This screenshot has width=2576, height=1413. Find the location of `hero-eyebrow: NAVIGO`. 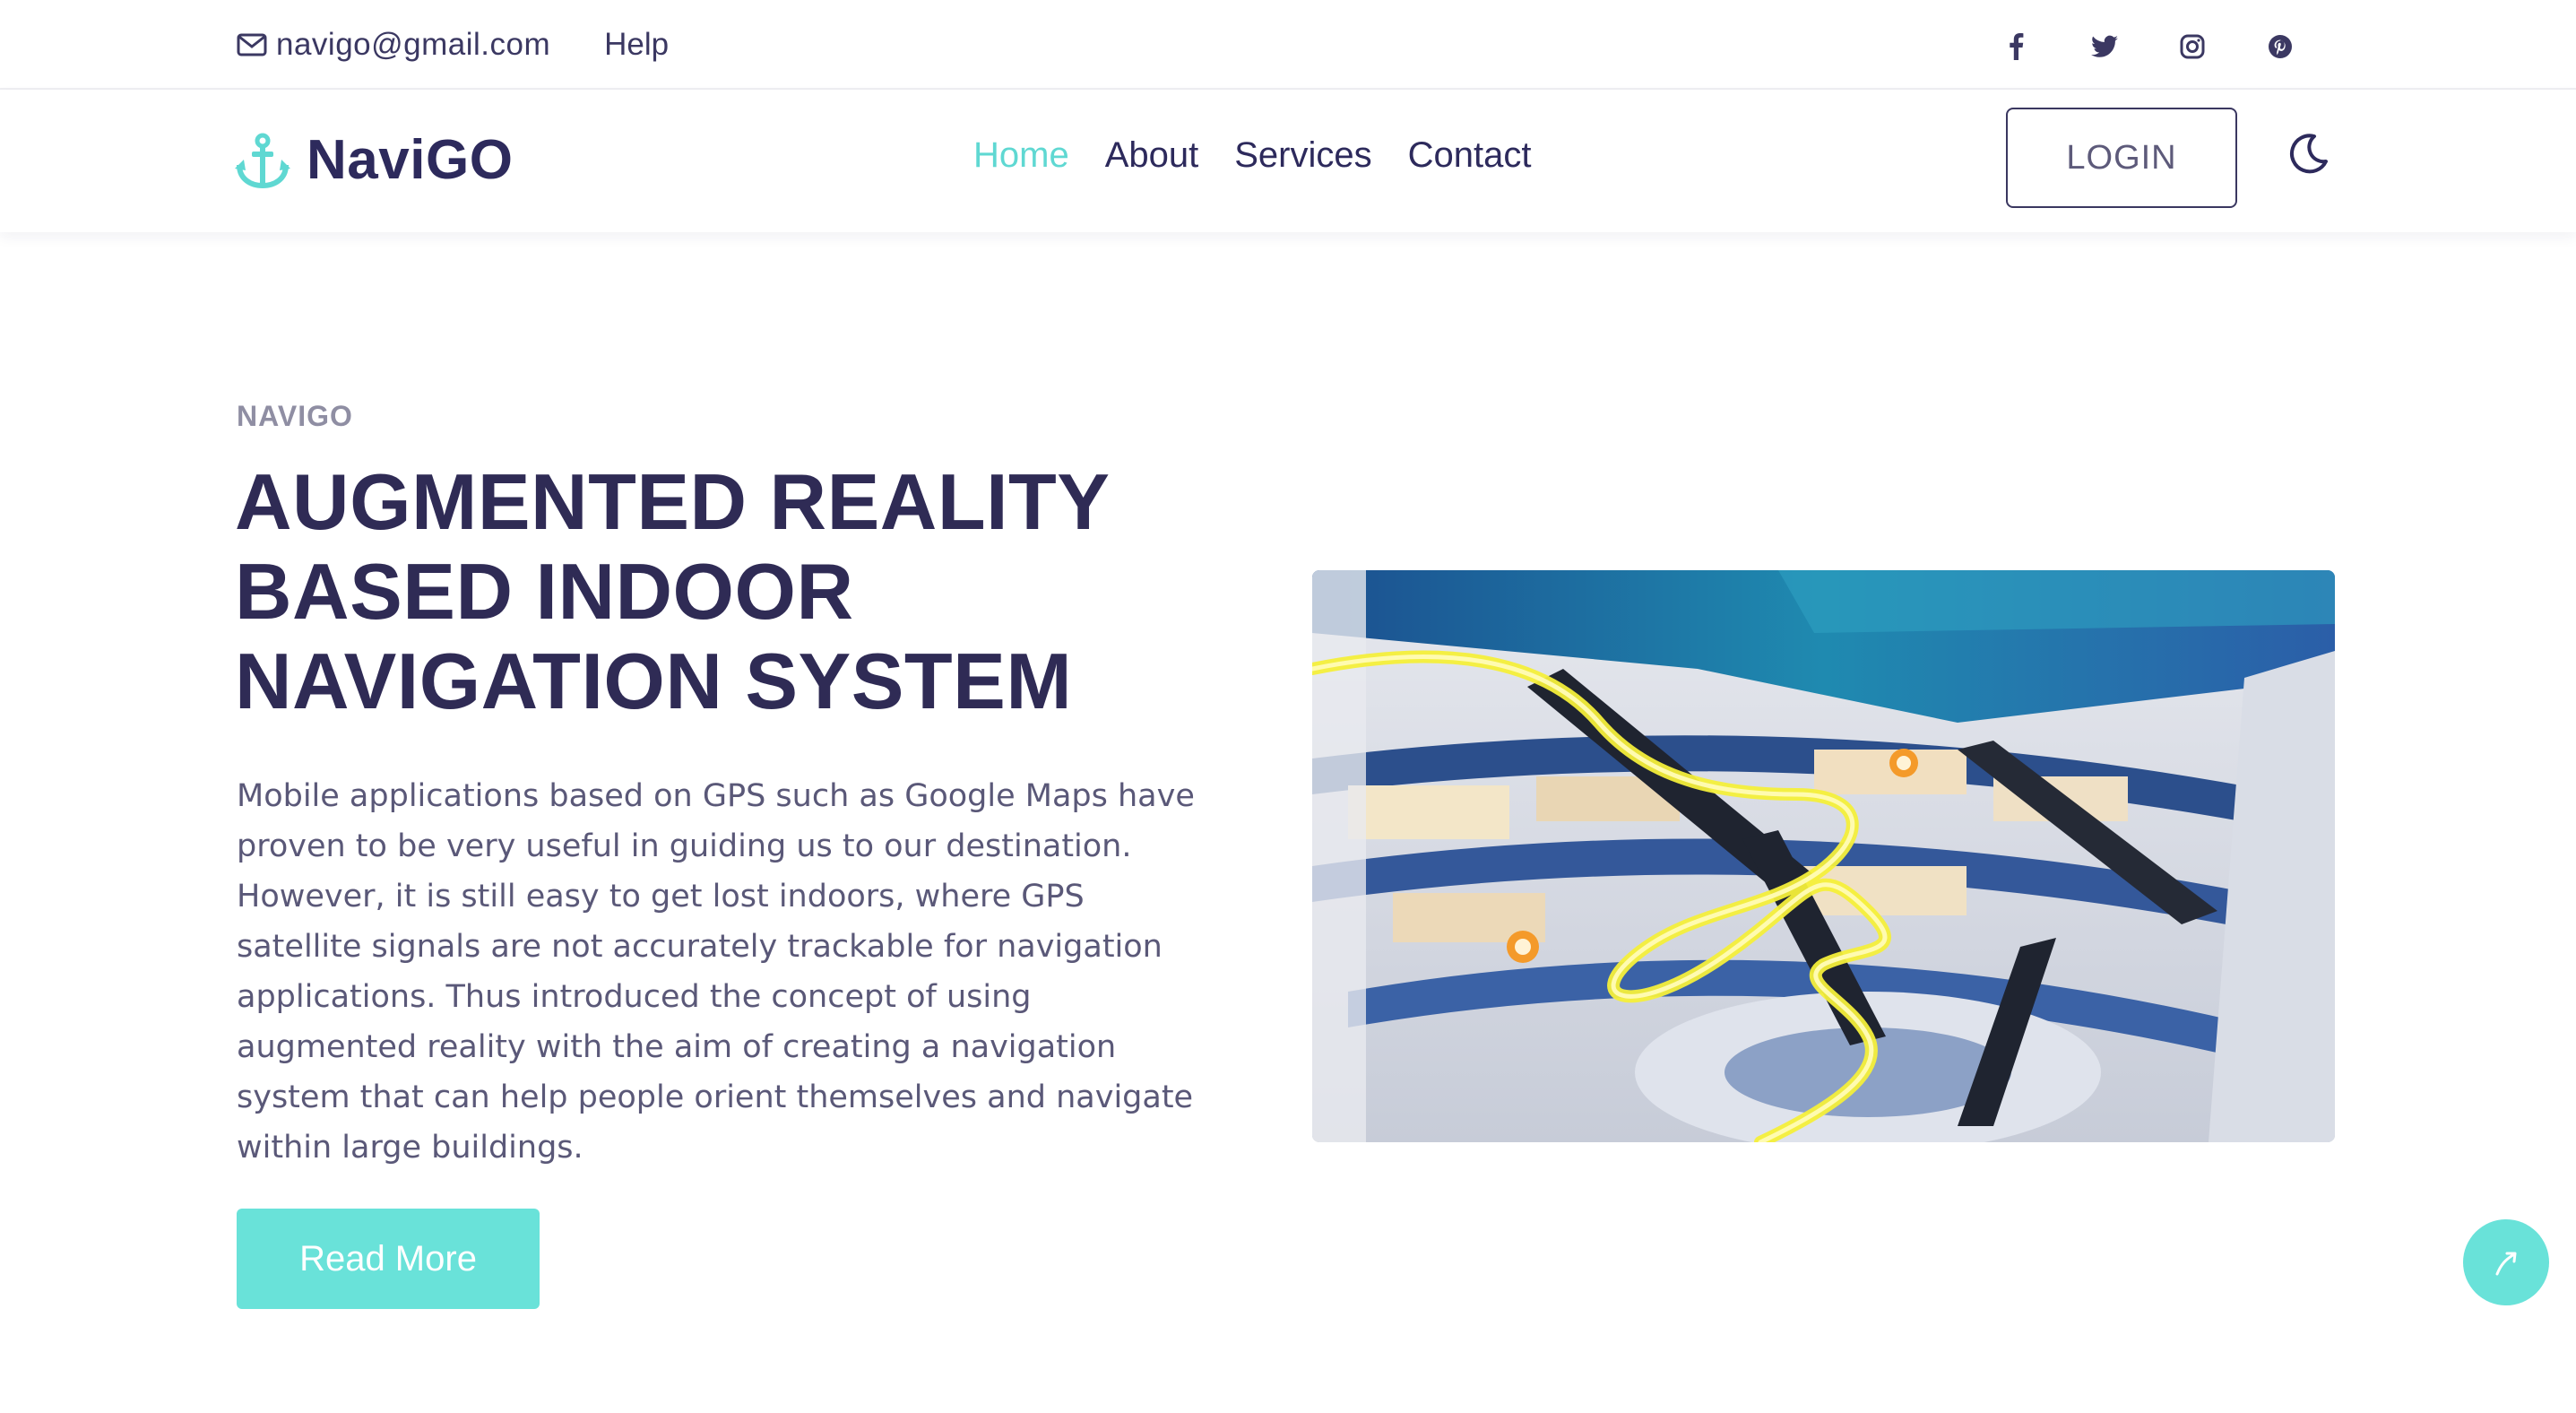

hero-eyebrow: NAVIGO is located at coordinates (295, 416).